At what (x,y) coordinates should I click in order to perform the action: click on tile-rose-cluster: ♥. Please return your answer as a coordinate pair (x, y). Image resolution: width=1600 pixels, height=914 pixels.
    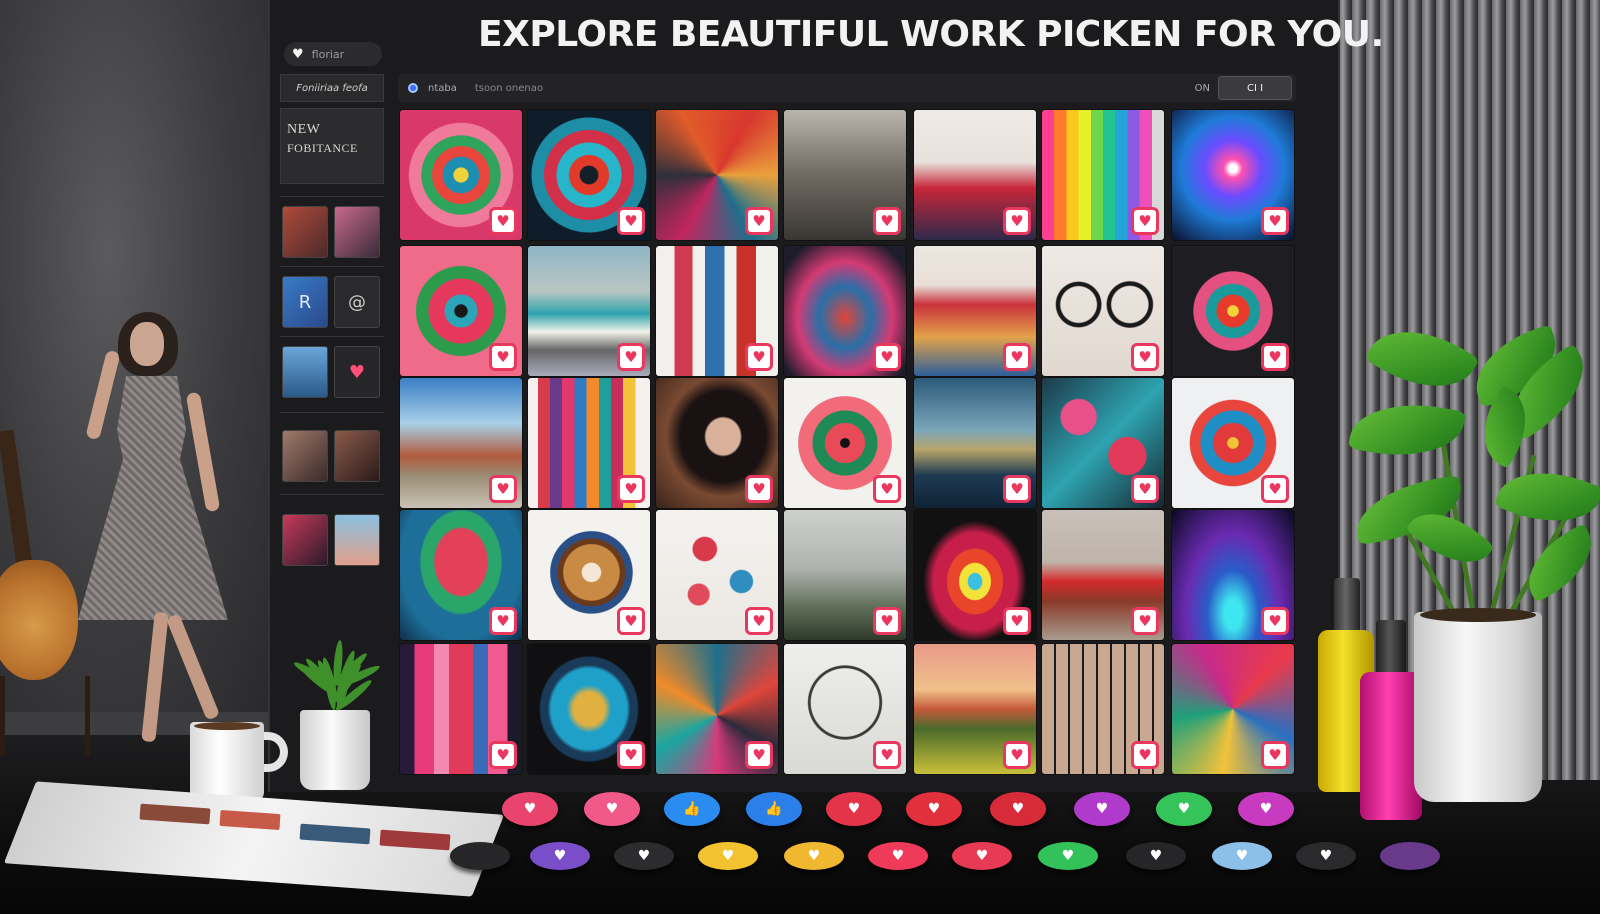
    Looking at the image, I should click on (1103, 443).